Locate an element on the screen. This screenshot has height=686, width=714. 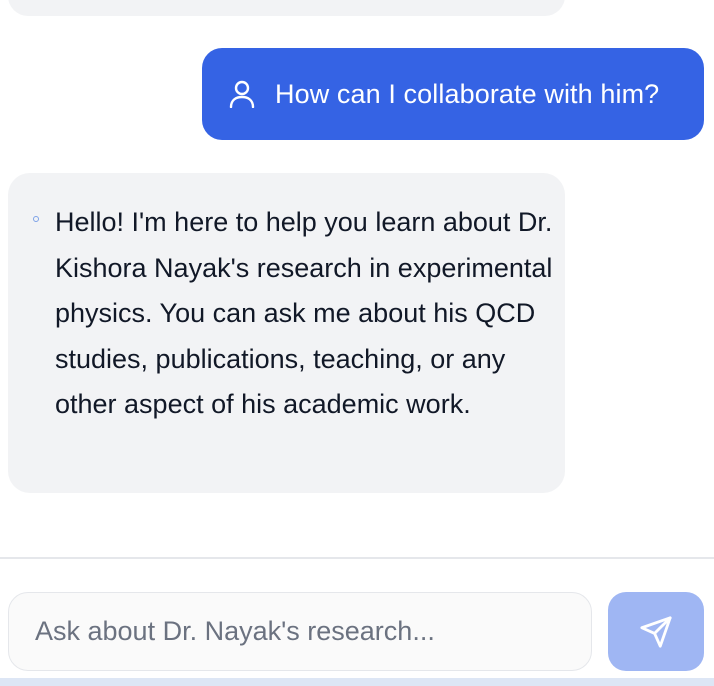
message-input-container is located at coordinates (300, 631).